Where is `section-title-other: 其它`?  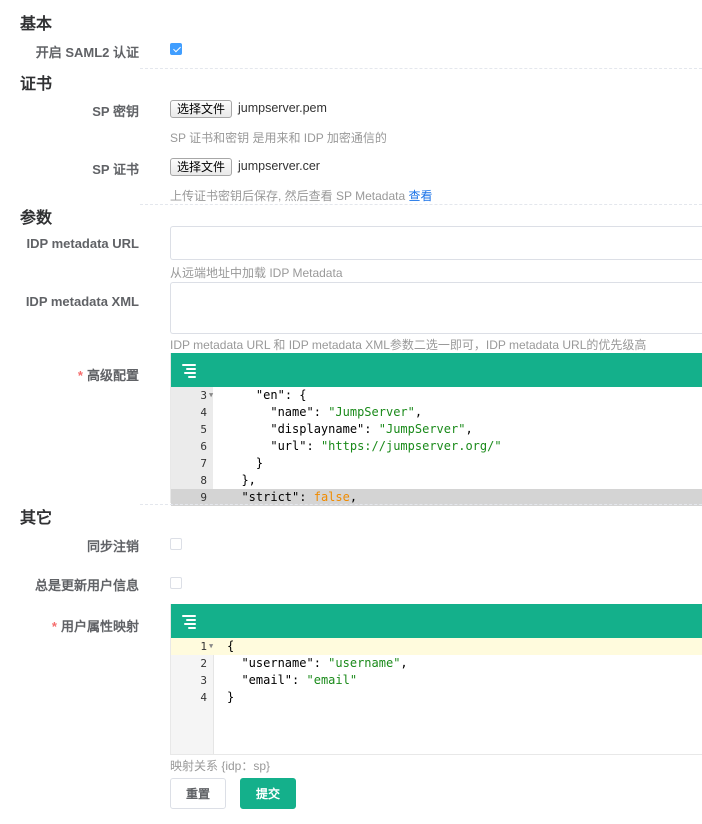
section-title-other: 其它 is located at coordinates (36, 518).